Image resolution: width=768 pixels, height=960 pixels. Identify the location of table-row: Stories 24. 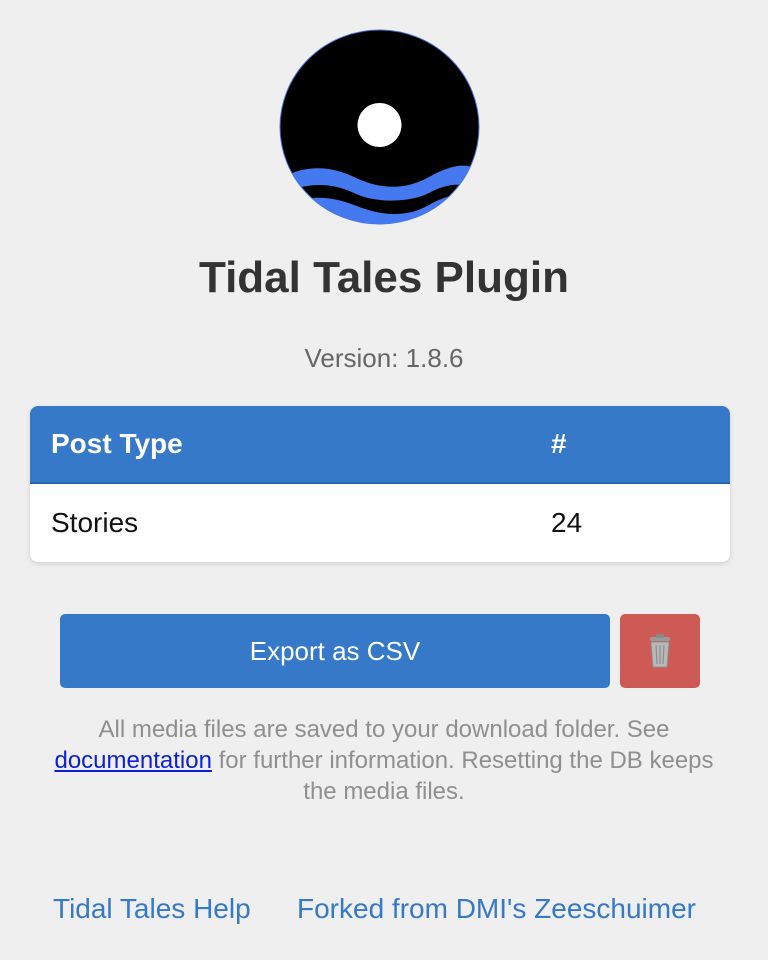
(380, 523).